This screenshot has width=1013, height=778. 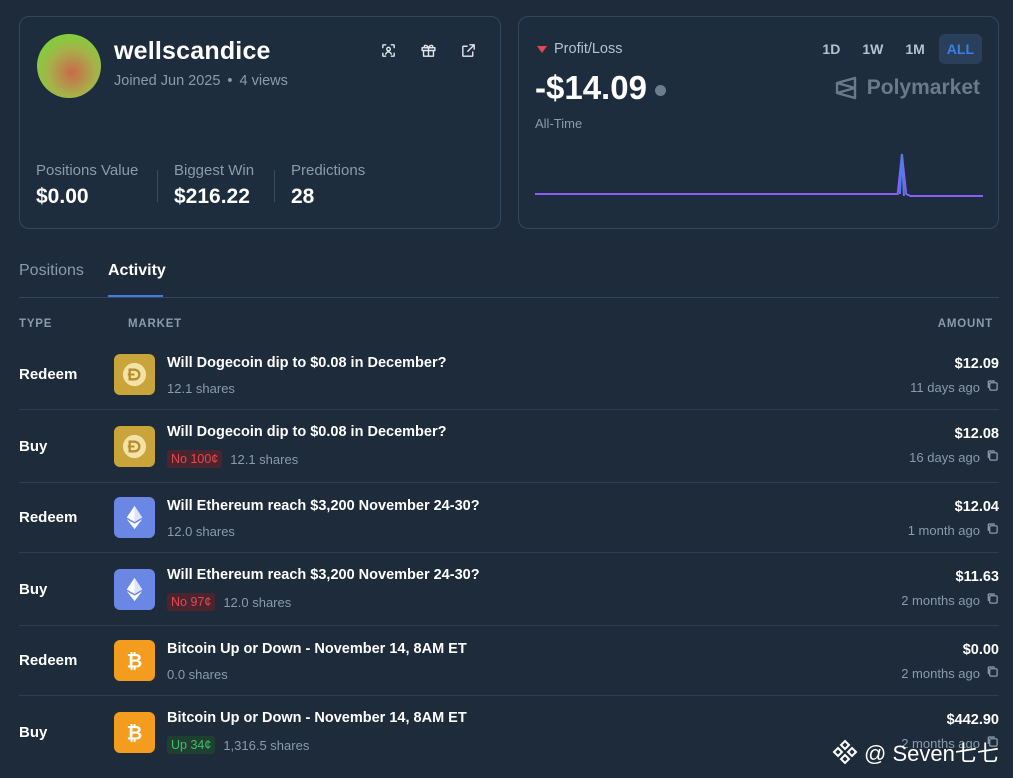 I want to click on gift-button, so click(x=428, y=50).